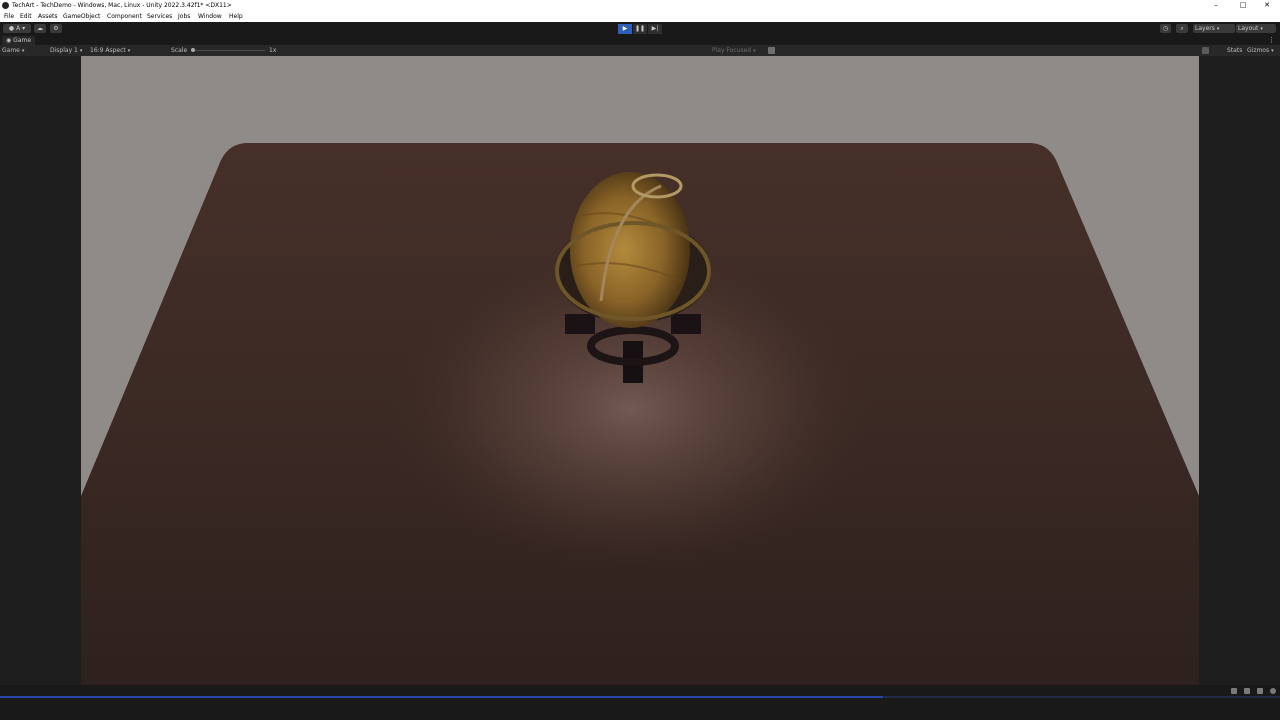 The image size is (1280, 720). Describe the element at coordinates (1205, 28) in the screenshot. I see `layers-label: Layers` at that location.